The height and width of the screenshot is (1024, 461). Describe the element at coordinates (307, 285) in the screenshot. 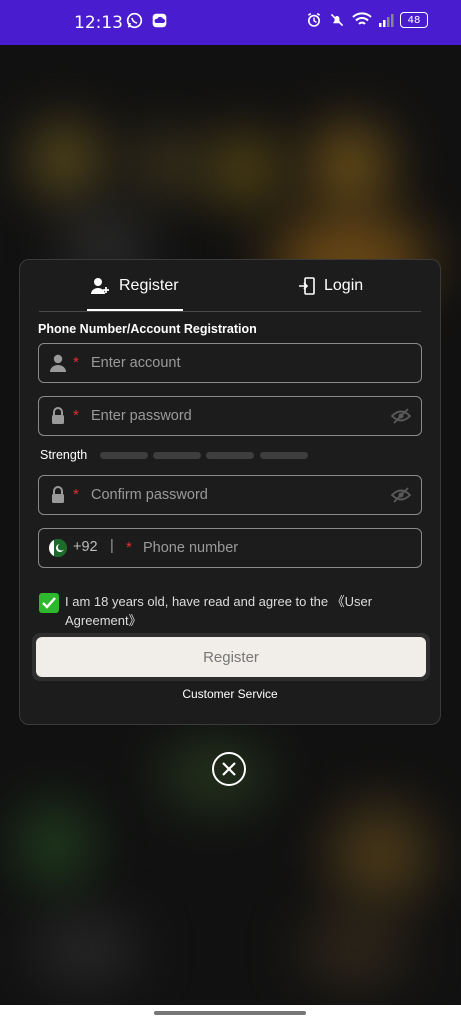

I see `login-door-icon` at that location.